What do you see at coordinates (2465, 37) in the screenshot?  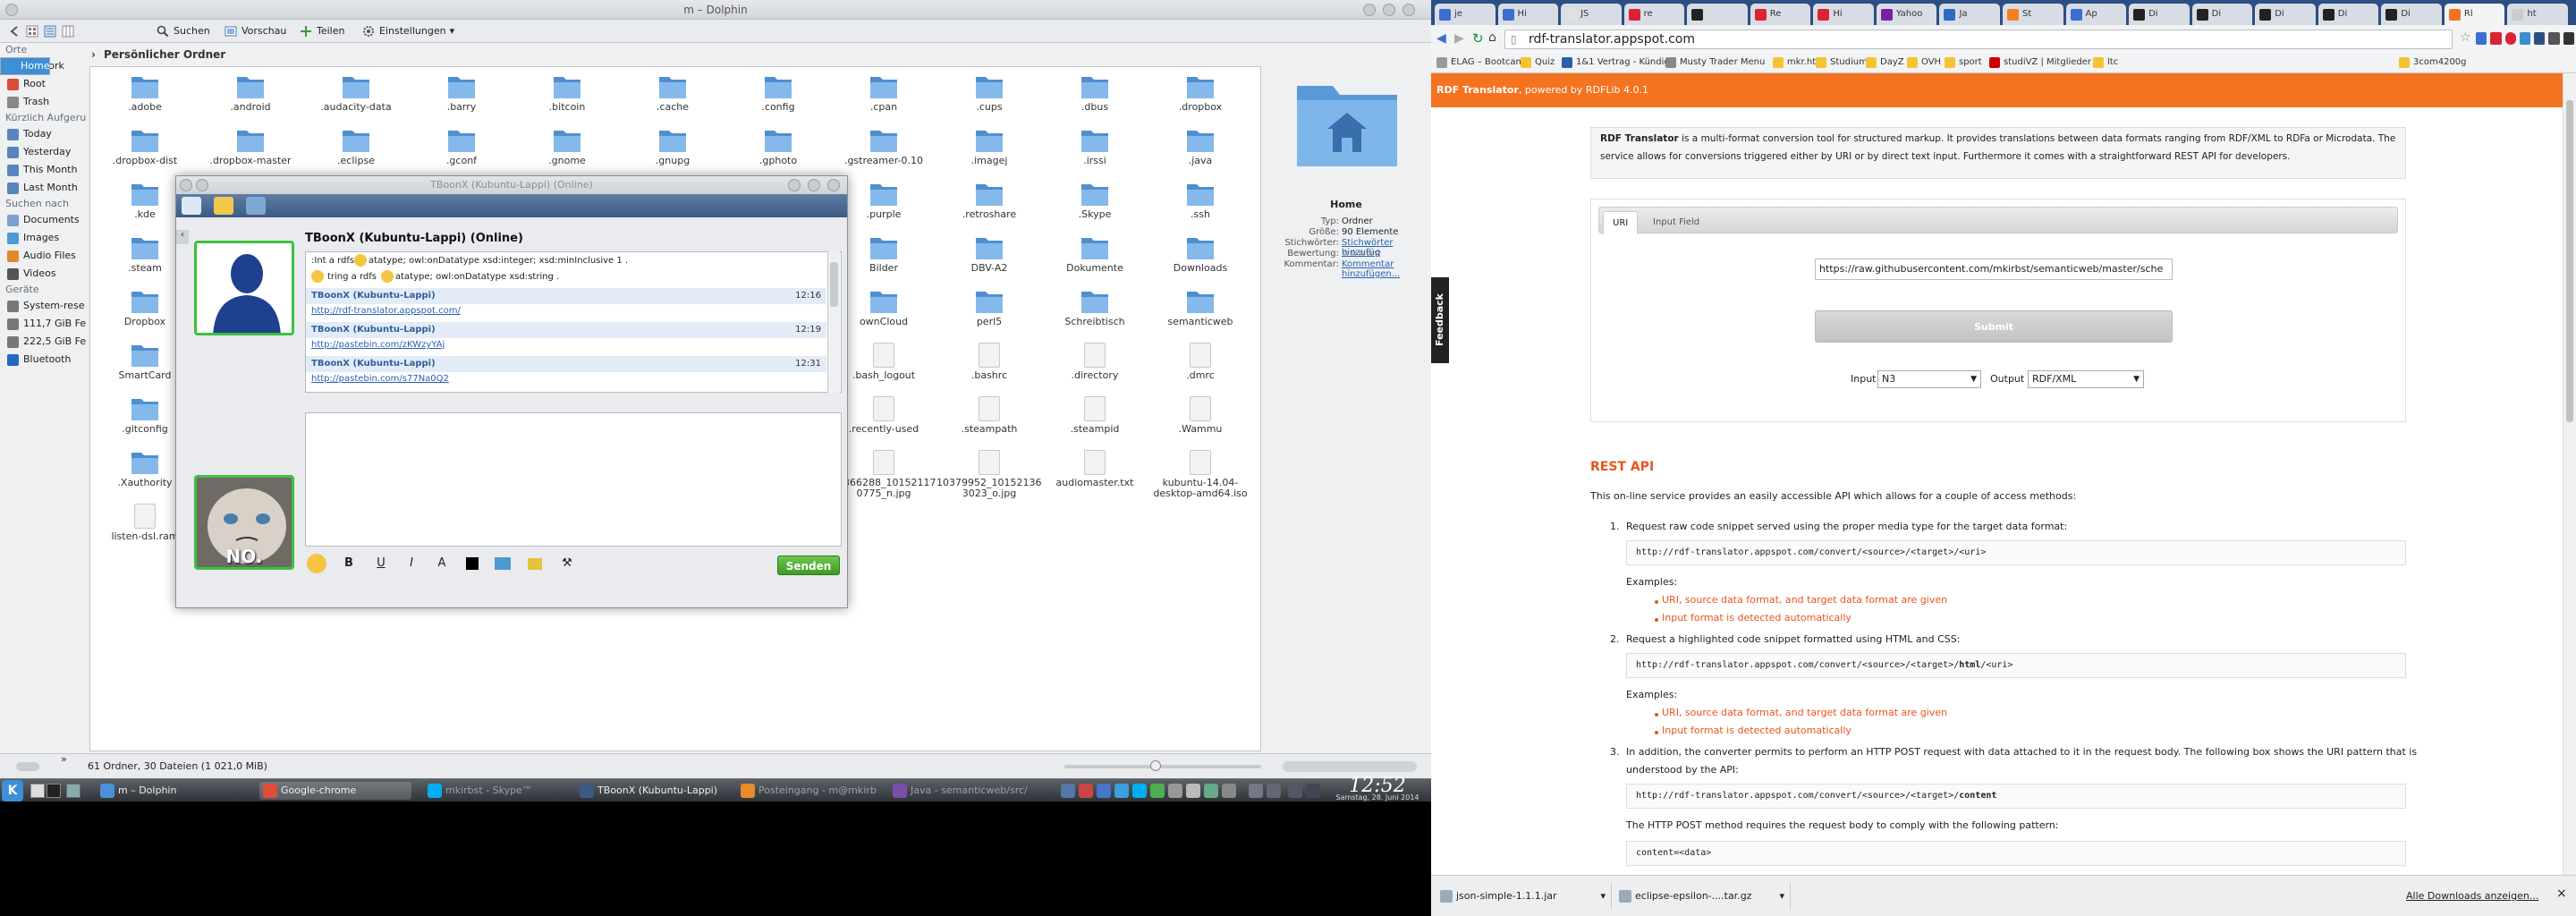 I see `star-icon: ☆` at bounding box center [2465, 37].